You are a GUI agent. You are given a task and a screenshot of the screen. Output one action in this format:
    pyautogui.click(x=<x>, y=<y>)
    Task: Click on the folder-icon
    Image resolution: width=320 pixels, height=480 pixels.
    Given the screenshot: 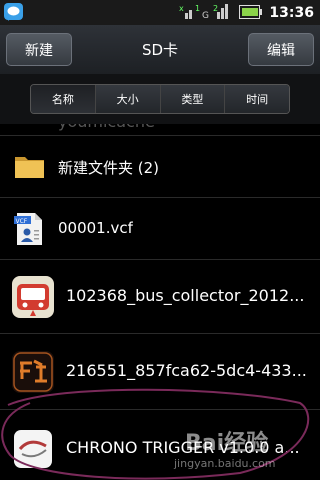 What is the action you would take?
    pyautogui.click(x=30, y=166)
    